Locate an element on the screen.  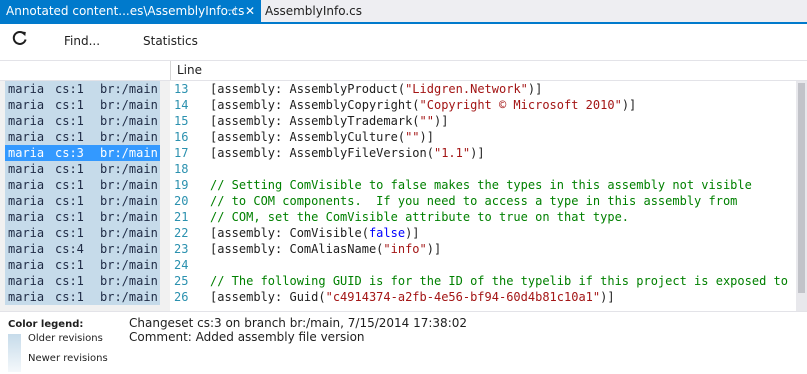
line-number: 25 is located at coordinates (181, 281).